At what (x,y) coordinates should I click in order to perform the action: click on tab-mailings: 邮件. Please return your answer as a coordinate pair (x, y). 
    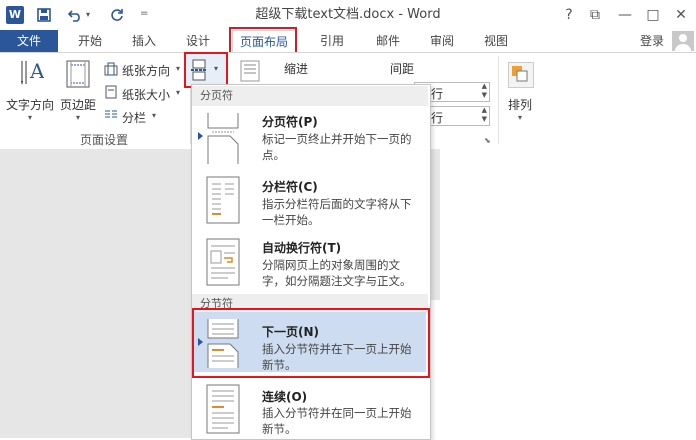
    Looking at the image, I should click on (388, 41).